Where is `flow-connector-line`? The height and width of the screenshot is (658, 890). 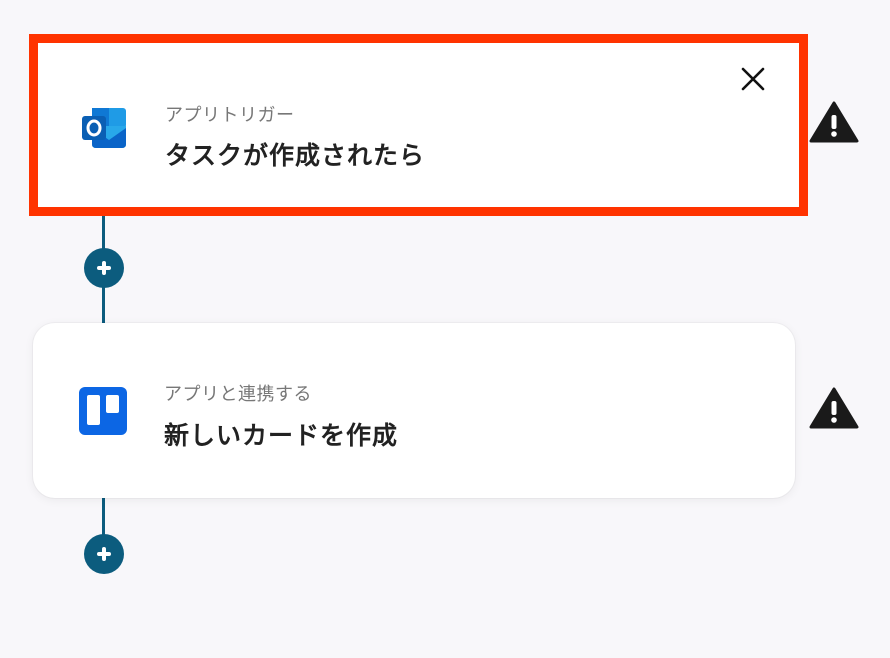
flow-connector-line is located at coordinates (103, 516).